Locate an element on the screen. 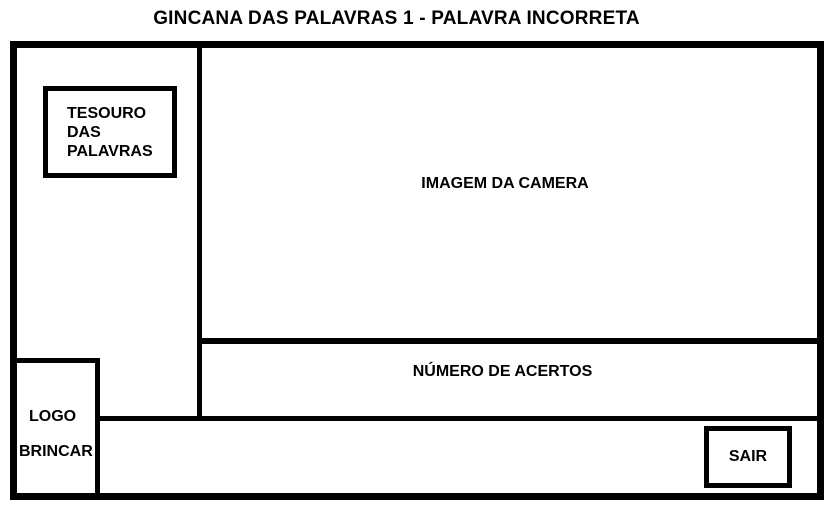 This screenshot has width=831, height=514. exit-button-label: SAIR is located at coordinates (748, 456).